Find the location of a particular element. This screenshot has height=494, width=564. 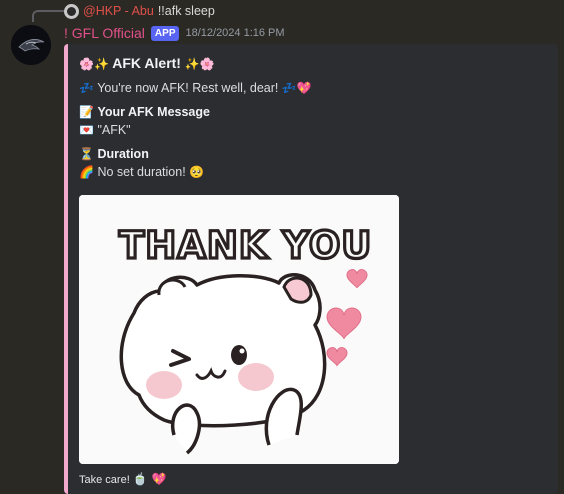

embed-title: 🌸✨ AFK Alert! ✨🌸 is located at coordinates (147, 63).